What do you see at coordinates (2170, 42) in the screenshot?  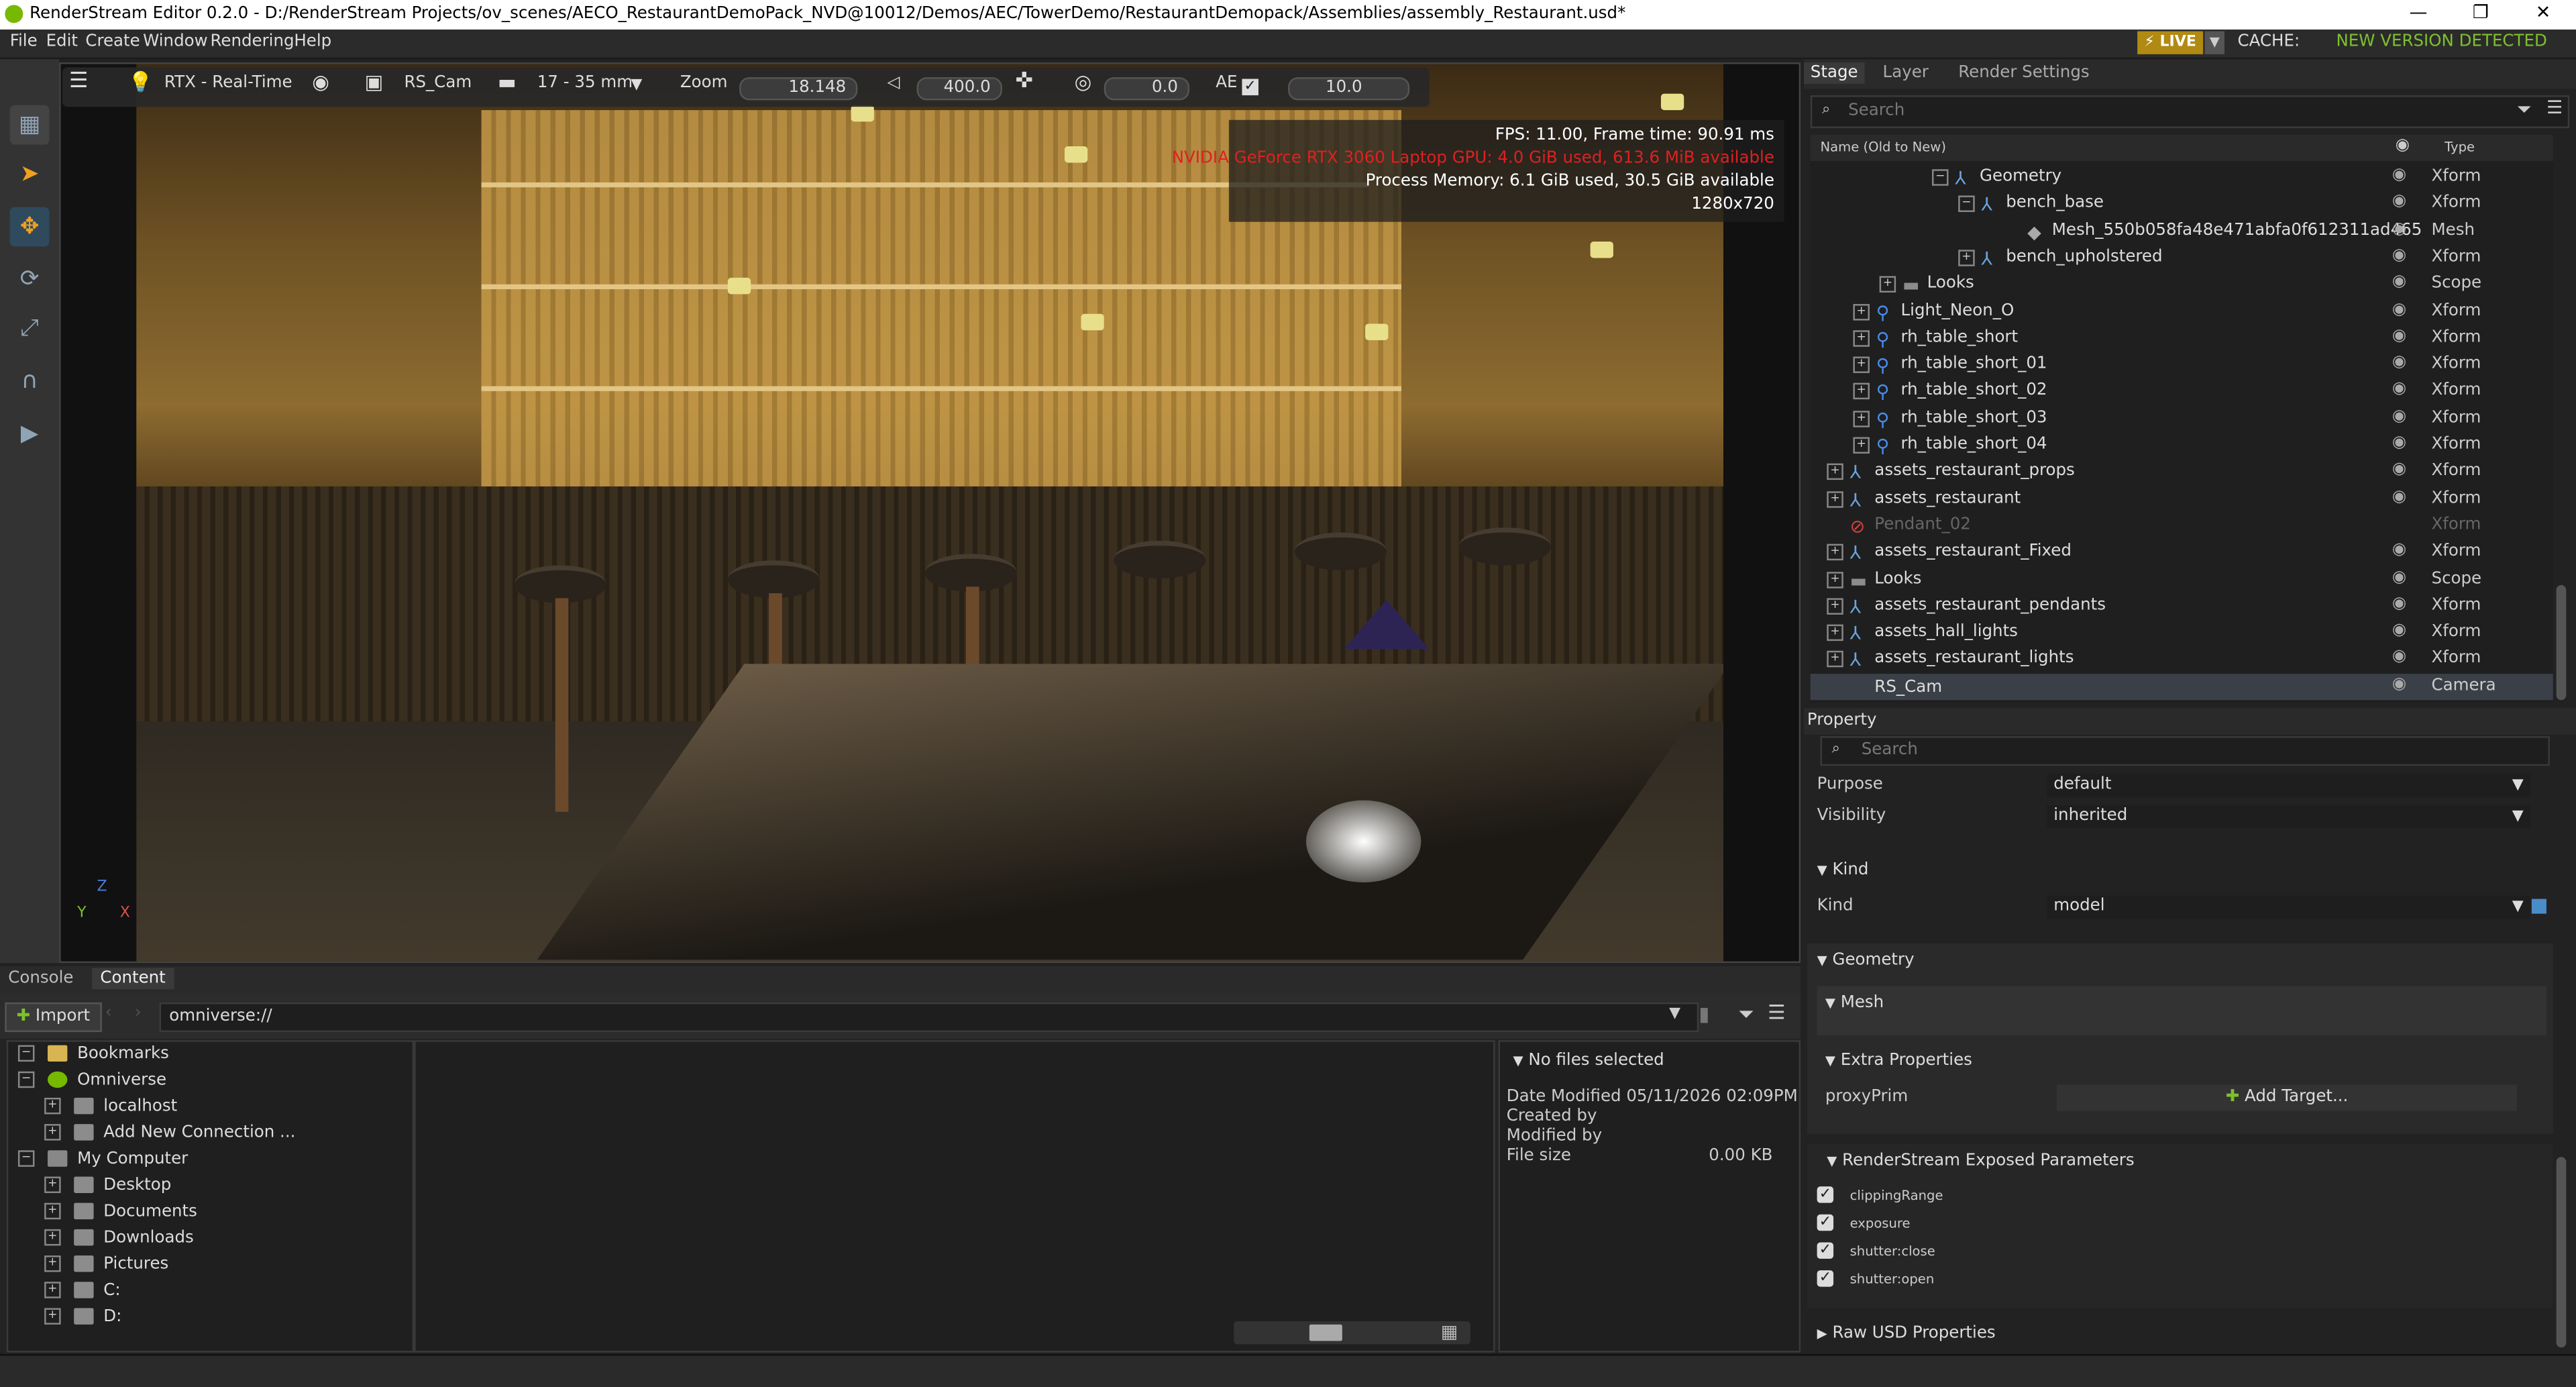 I see `live-button: ⚡ LIVE` at bounding box center [2170, 42].